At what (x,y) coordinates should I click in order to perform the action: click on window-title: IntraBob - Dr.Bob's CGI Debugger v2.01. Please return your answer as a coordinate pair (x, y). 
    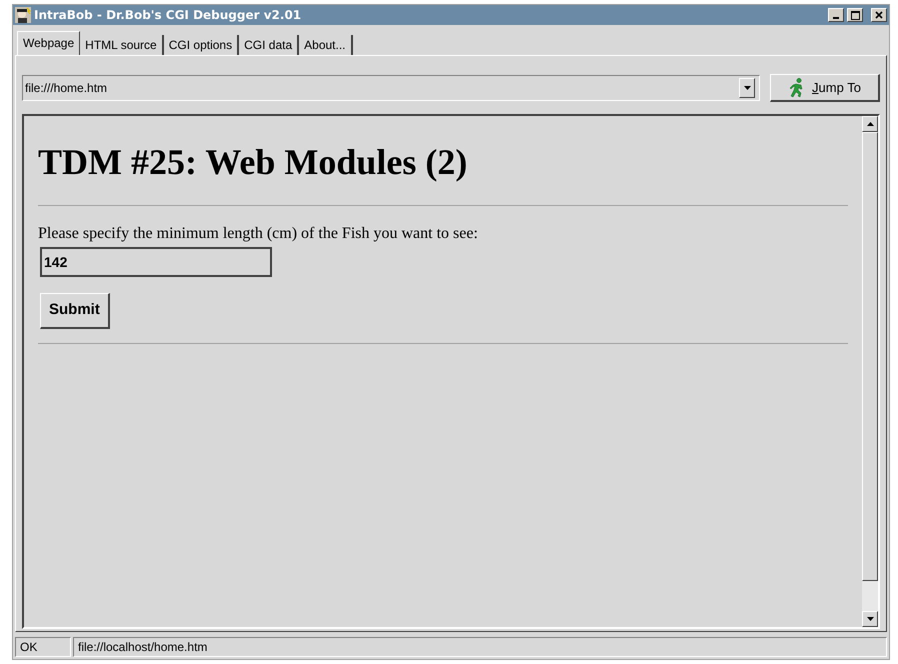
    Looking at the image, I should click on (168, 15).